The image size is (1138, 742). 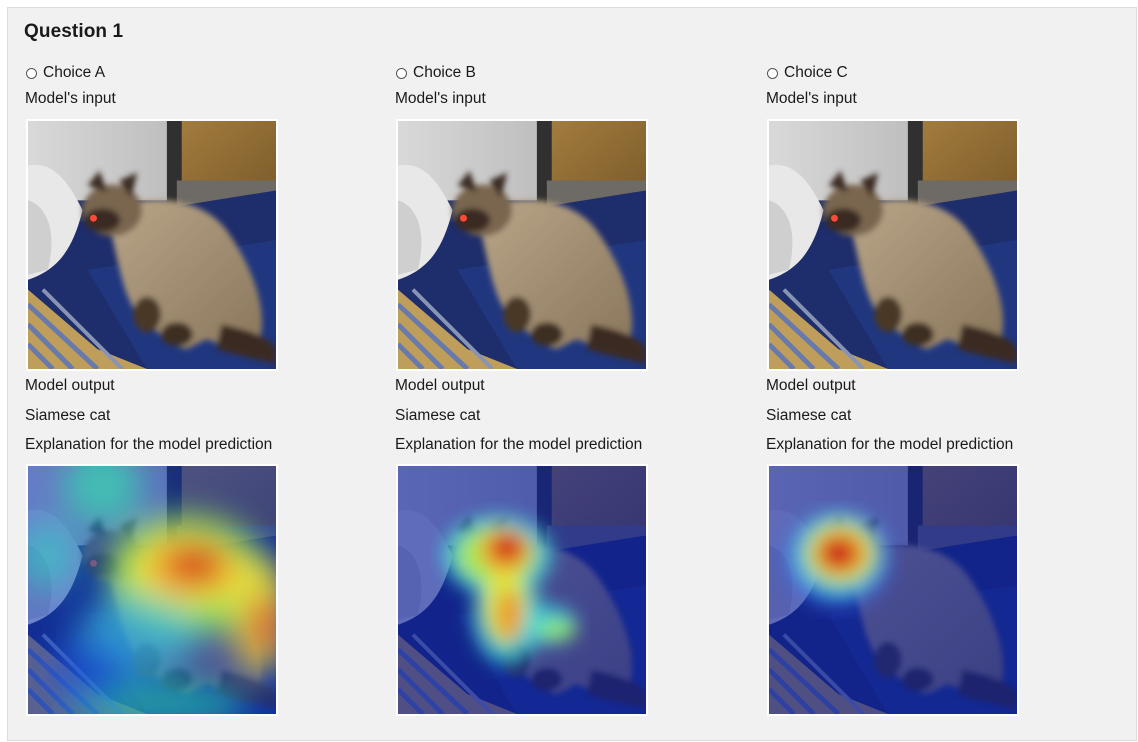 I want to click on choice-c-radio, so click(x=772, y=73).